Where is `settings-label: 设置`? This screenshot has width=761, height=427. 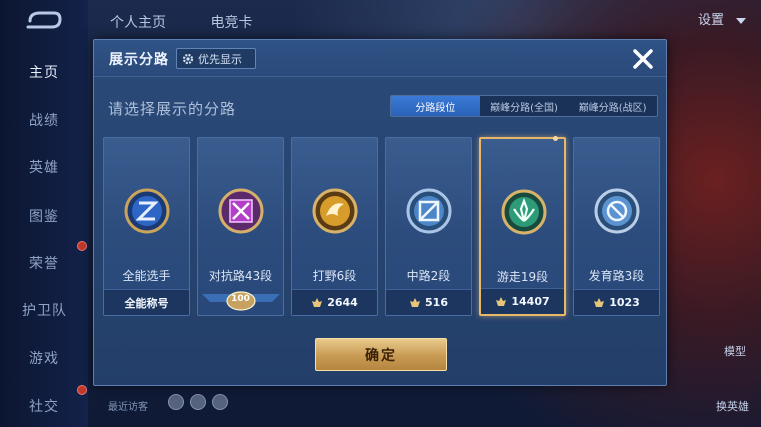 settings-label: 设置 is located at coordinates (711, 20).